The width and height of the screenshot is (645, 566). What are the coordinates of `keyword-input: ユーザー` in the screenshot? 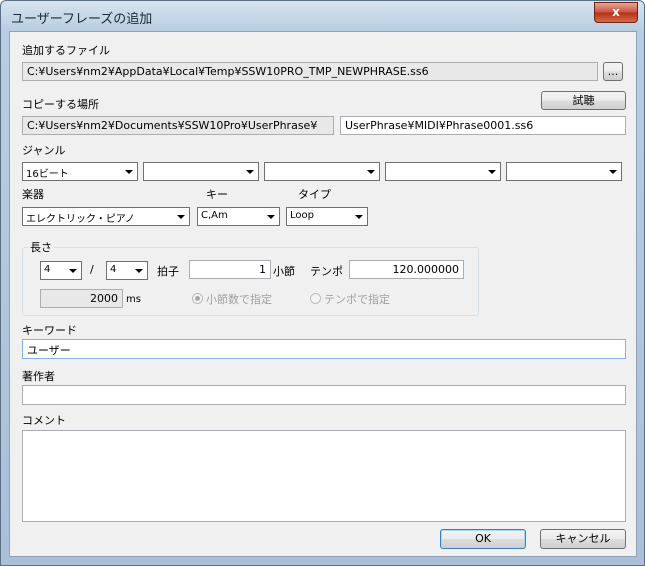 It's located at (324, 349).